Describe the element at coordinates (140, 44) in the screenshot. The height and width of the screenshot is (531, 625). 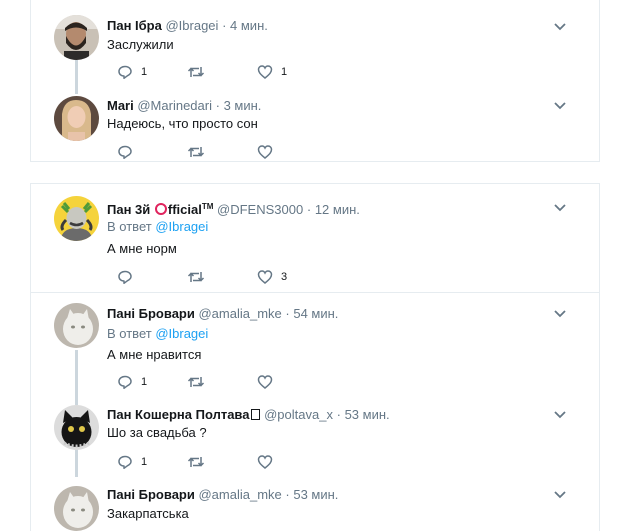
I see `tweet-text: Заслужили` at that location.